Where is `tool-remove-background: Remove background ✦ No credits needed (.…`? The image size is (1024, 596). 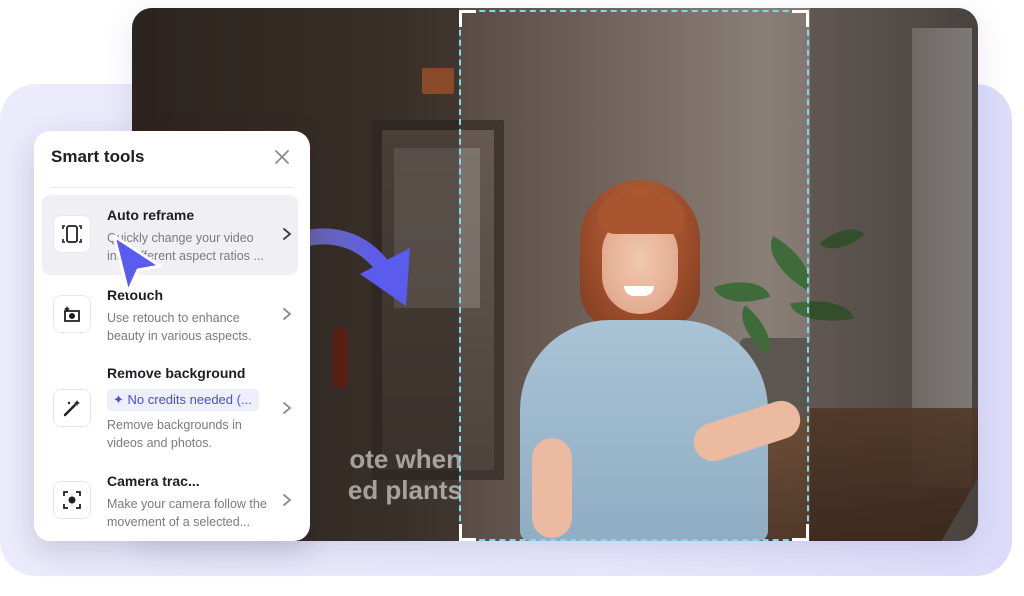 tool-remove-background: Remove background ✦ No credits needed (.… is located at coordinates (170, 406).